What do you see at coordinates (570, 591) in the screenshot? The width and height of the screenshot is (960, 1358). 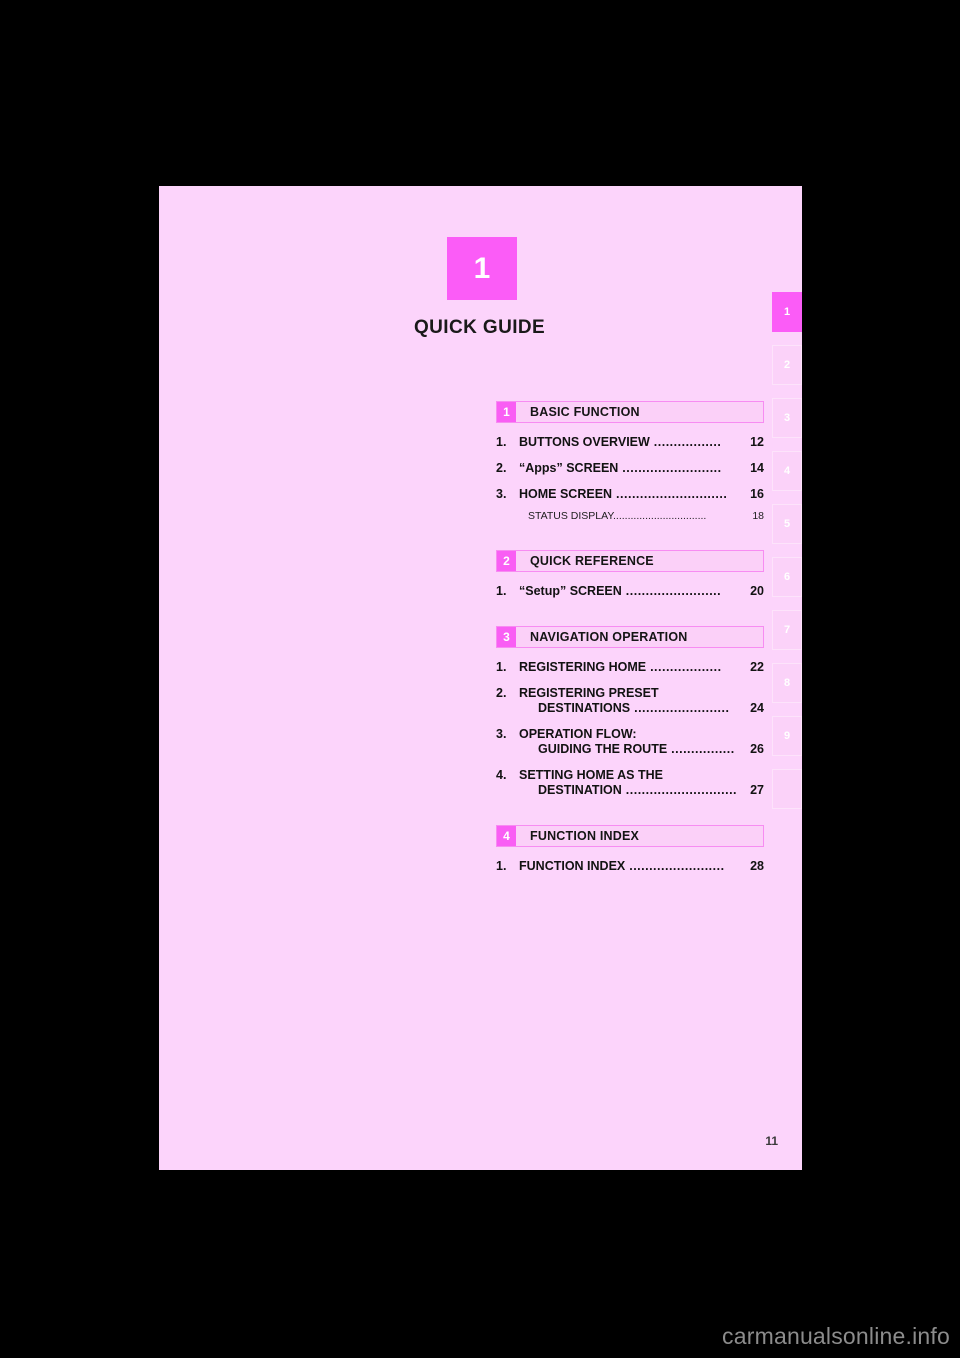 I see `toc-entry-title-text: “Setup” SCREEN` at bounding box center [570, 591].